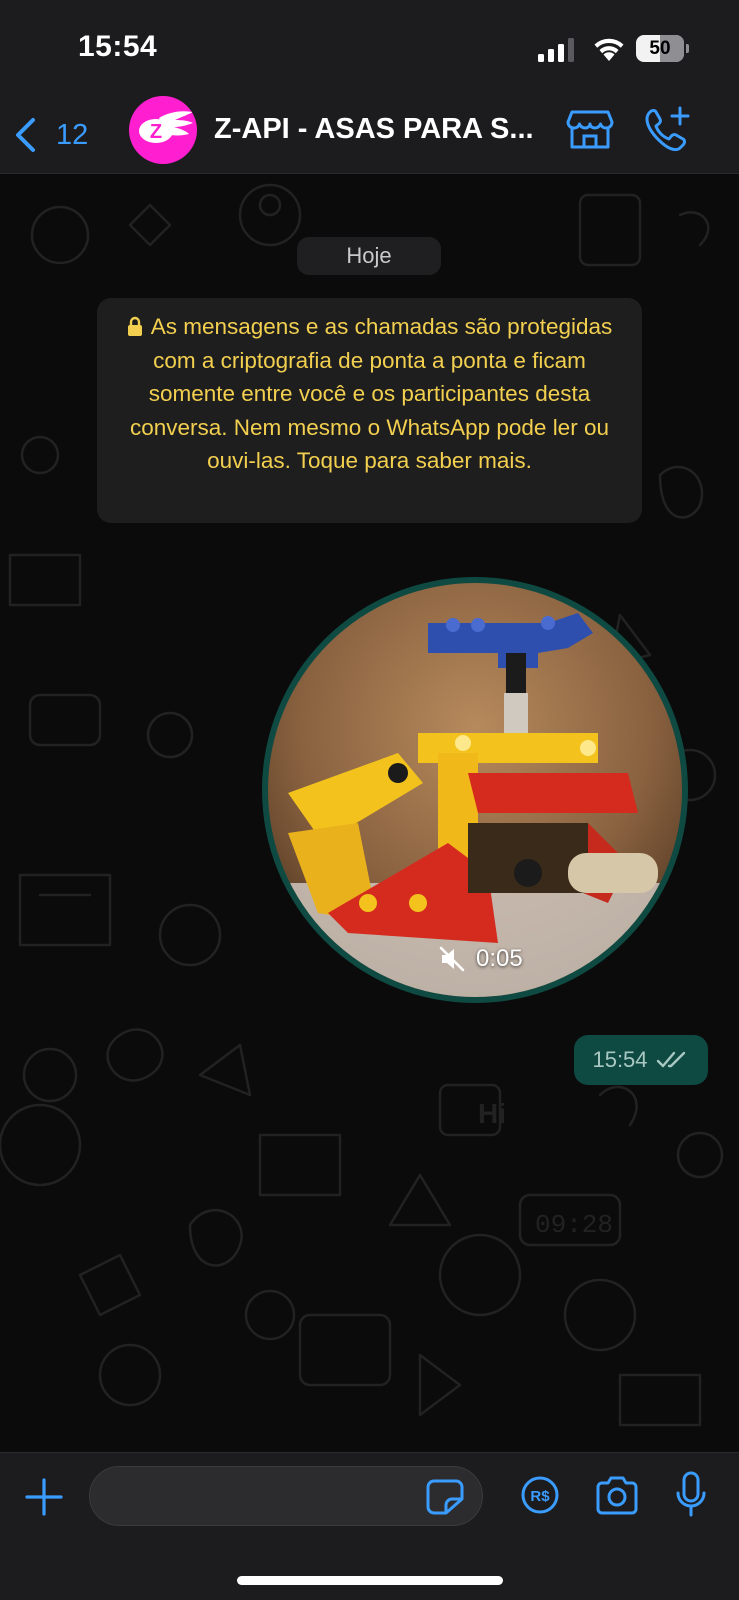 The image size is (739, 1600). I want to click on message-time-bubble: 15:54, so click(641, 1060).